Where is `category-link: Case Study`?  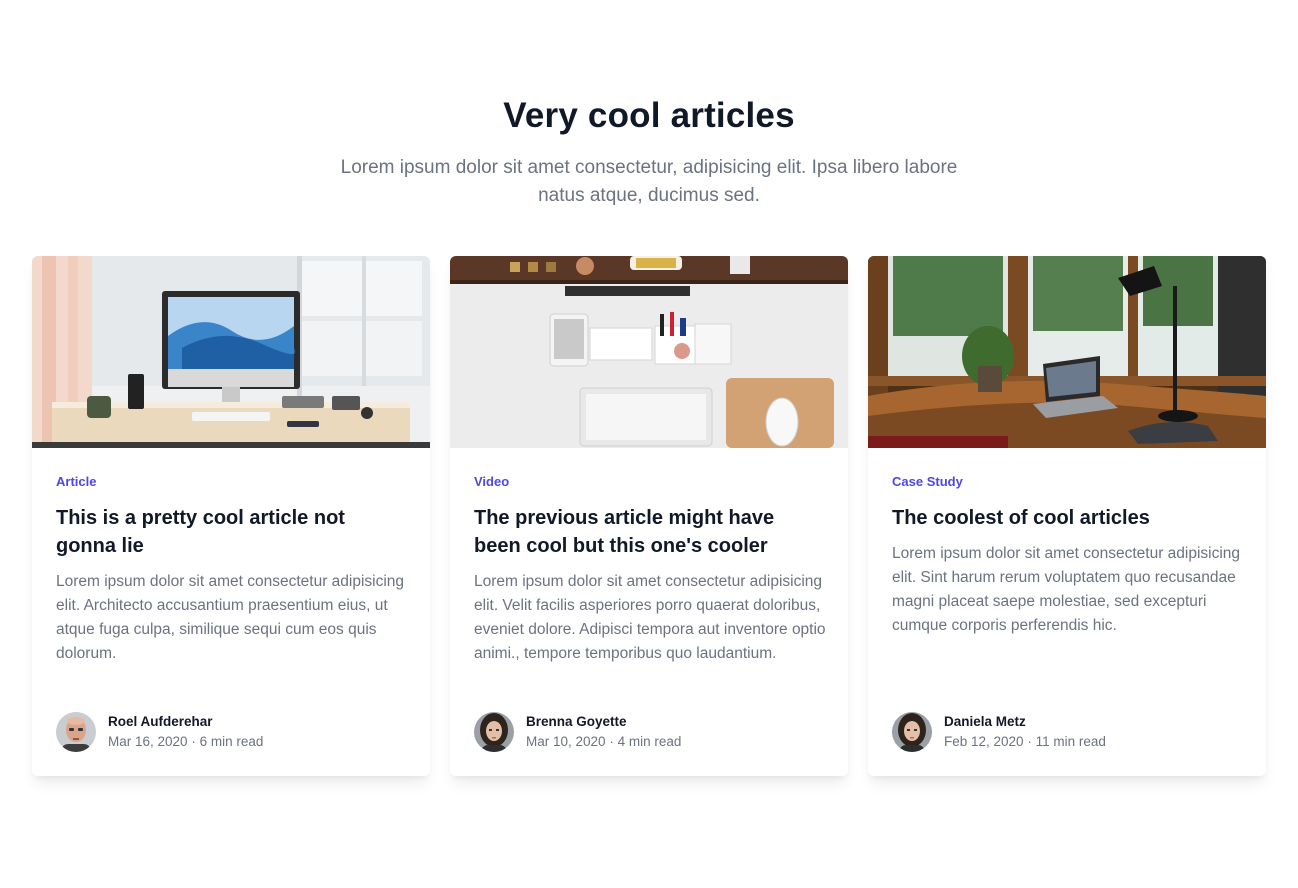 category-link: Case Study is located at coordinates (1068, 482).